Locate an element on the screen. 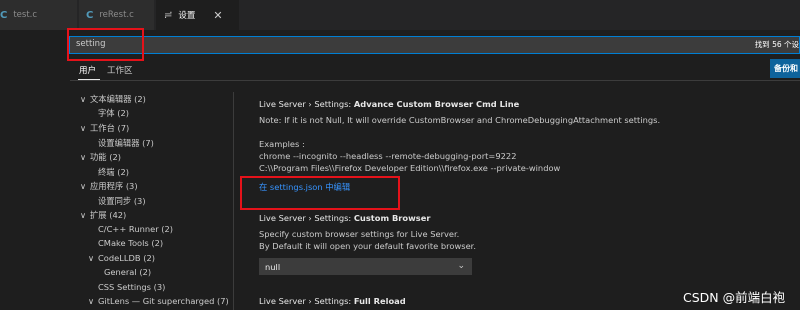 This screenshot has height=310, width=800. toc-item-text-editor: ∨ 文本编辑器 (2) is located at coordinates (113, 99).